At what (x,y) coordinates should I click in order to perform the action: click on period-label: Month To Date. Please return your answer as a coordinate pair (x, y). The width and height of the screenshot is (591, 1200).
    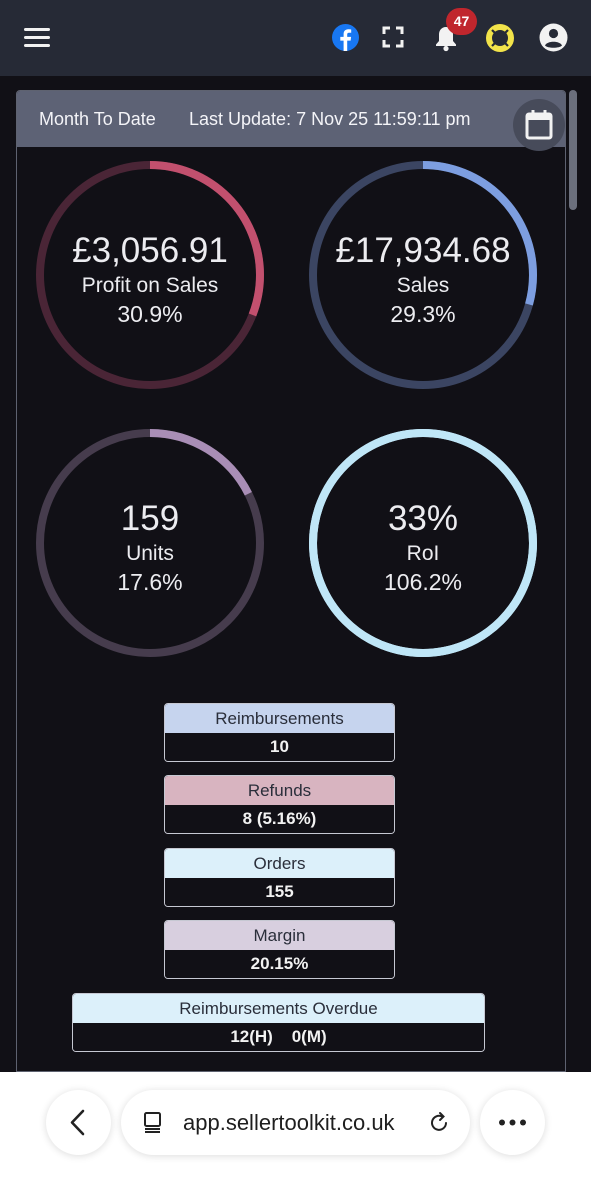
    Looking at the image, I should click on (97, 119).